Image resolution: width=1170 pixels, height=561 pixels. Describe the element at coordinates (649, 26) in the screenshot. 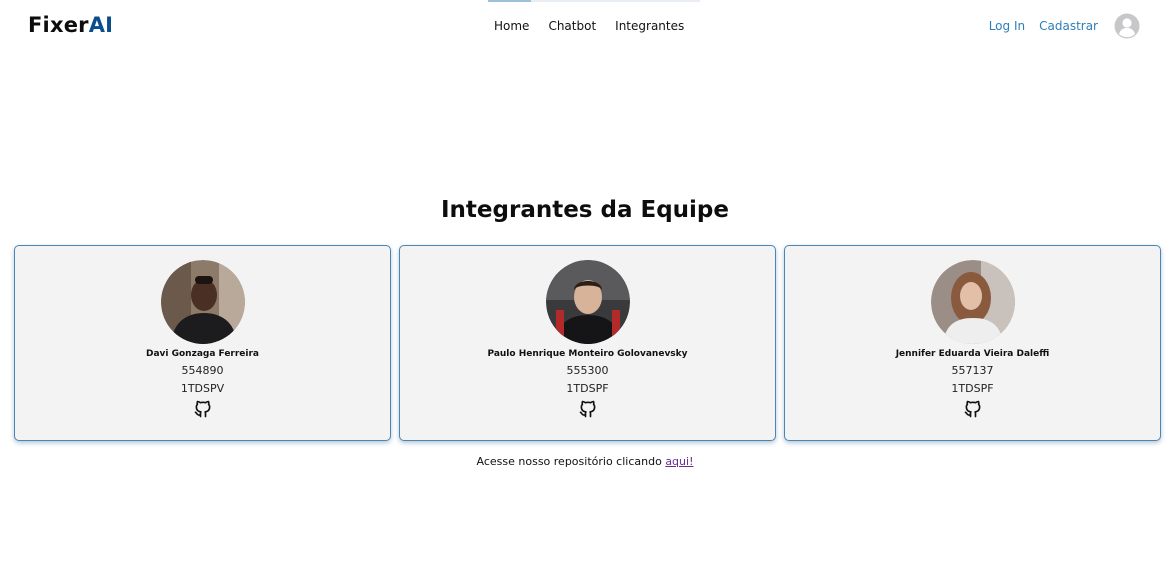

I see `nav-link-integrantes: Integrantes` at that location.